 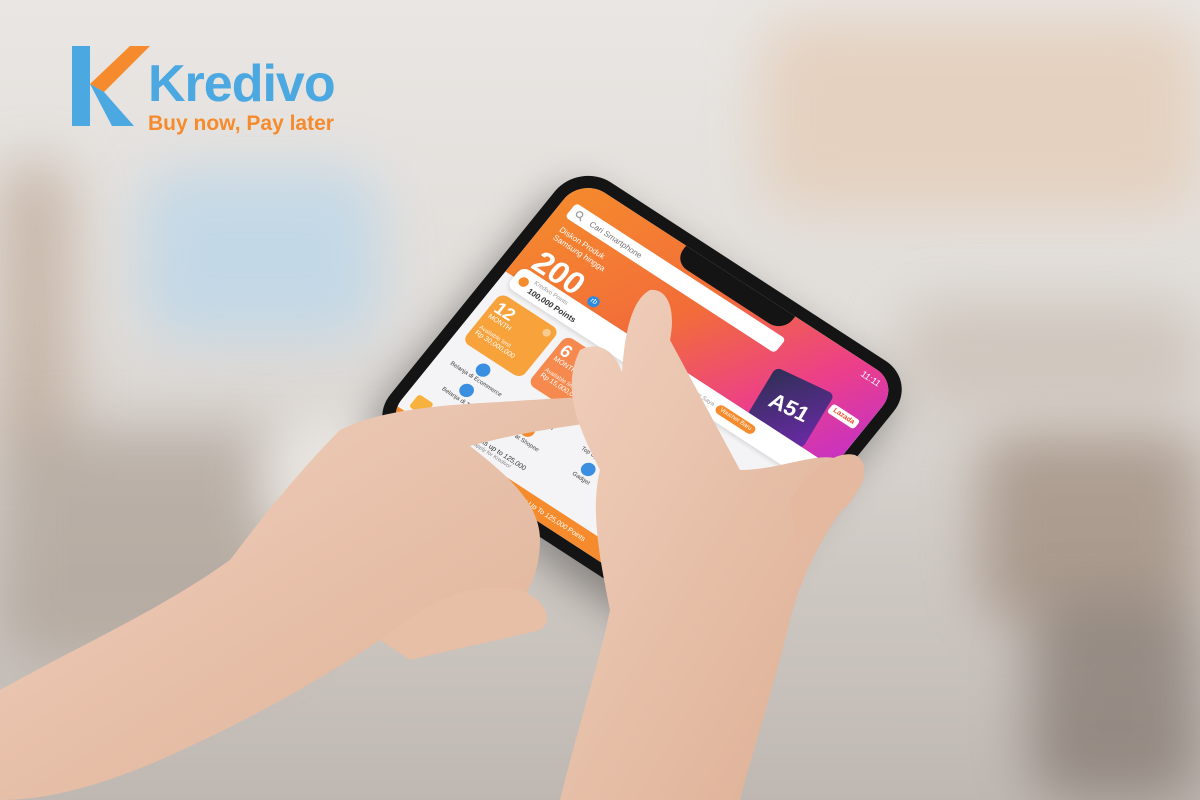 What do you see at coordinates (579, 216) in the screenshot?
I see `search-icon` at bounding box center [579, 216].